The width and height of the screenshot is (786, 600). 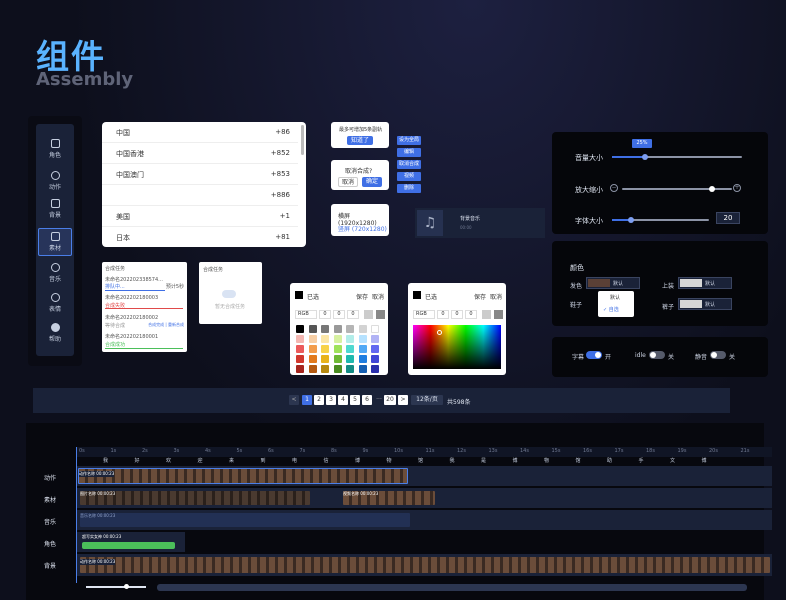 I want to click on idle-toggle, so click(x=657, y=355).